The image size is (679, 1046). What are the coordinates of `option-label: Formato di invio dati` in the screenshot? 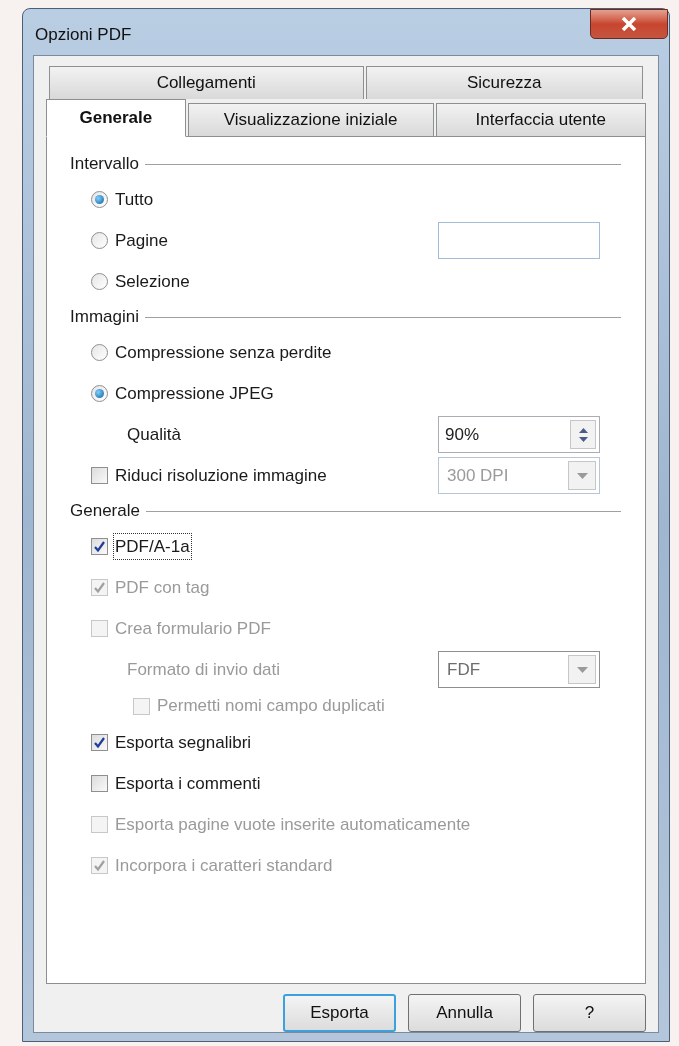 It's located at (204, 669).